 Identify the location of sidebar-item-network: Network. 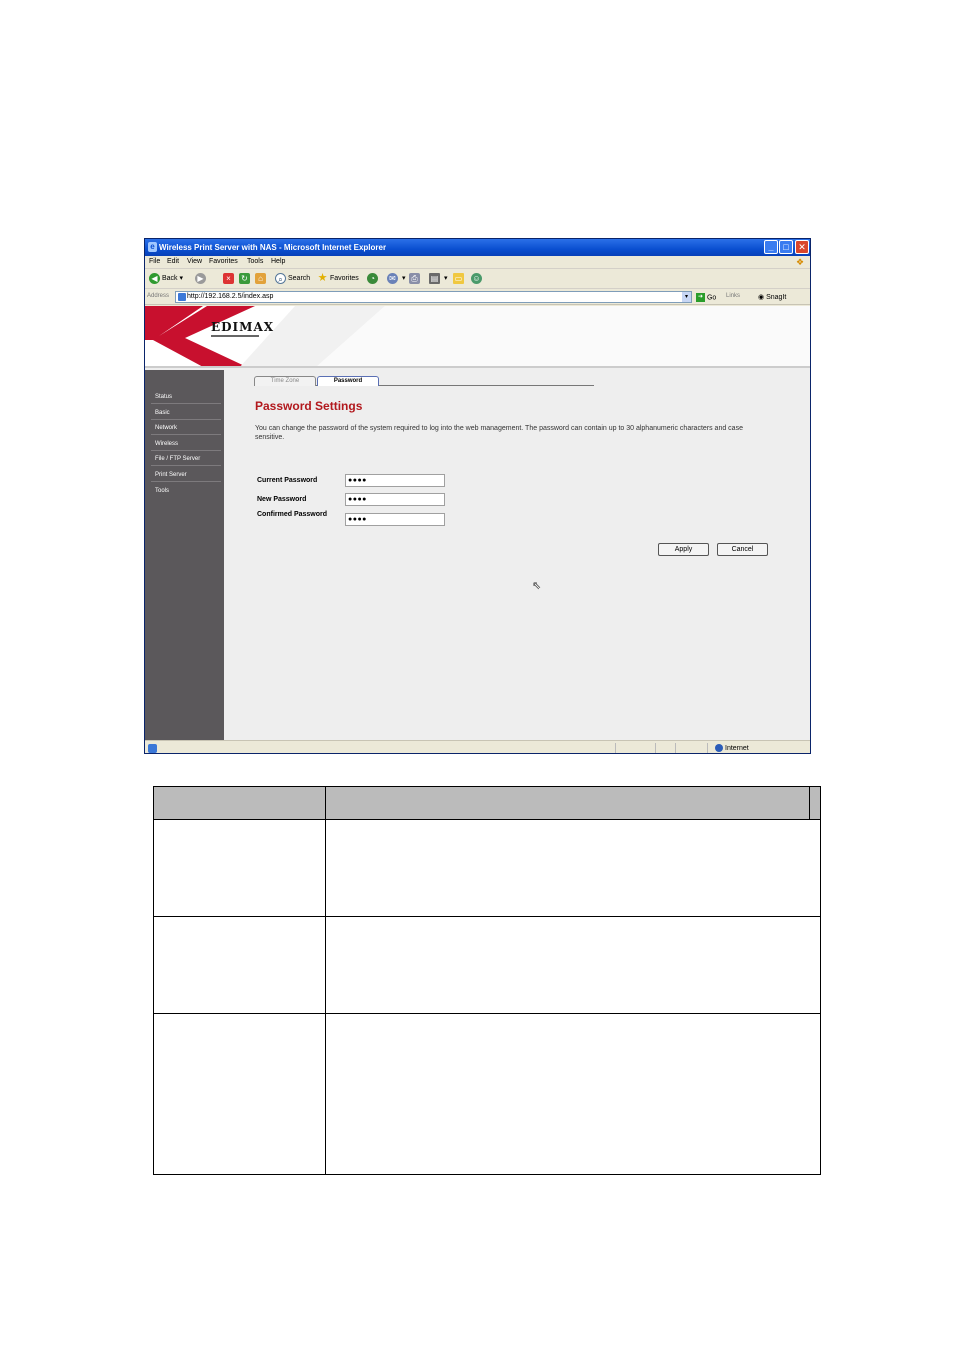
(186, 428).